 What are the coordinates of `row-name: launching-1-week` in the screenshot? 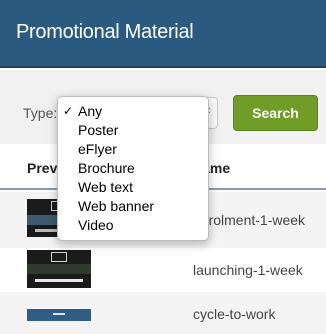 It's located at (248, 270).